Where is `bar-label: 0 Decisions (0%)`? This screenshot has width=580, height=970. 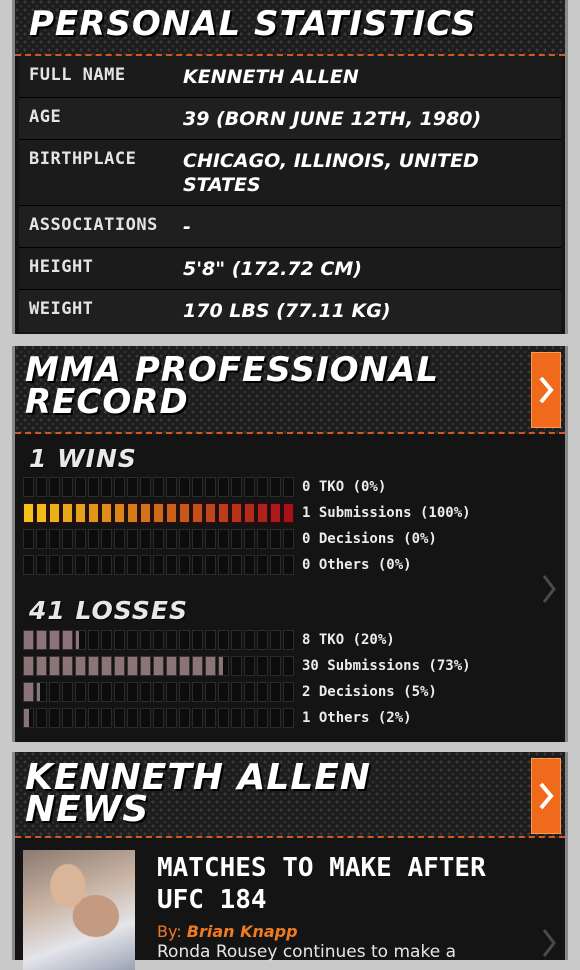
bar-label: 0 Decisions (0%) is located at coordinates (369, 539).